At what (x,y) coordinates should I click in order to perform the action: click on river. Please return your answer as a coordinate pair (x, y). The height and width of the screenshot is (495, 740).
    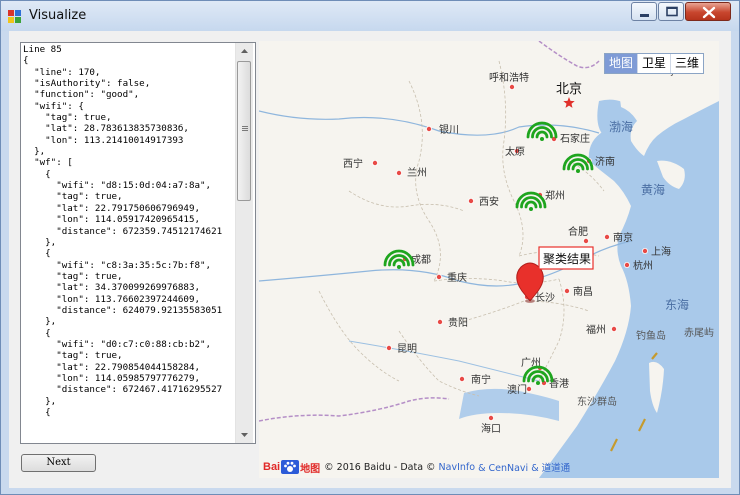
    Looking at the image, I should click on (444, 361).